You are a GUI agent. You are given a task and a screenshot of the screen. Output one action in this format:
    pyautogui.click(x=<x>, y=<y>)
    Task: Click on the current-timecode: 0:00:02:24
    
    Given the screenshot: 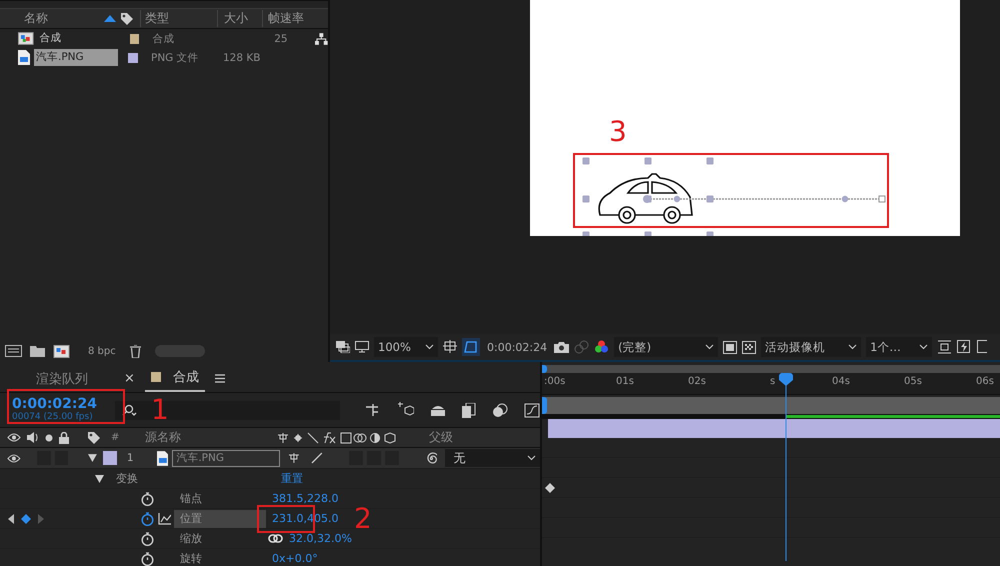 What is the action you would take?
    pyautogui.click(x=64, y=405)
    